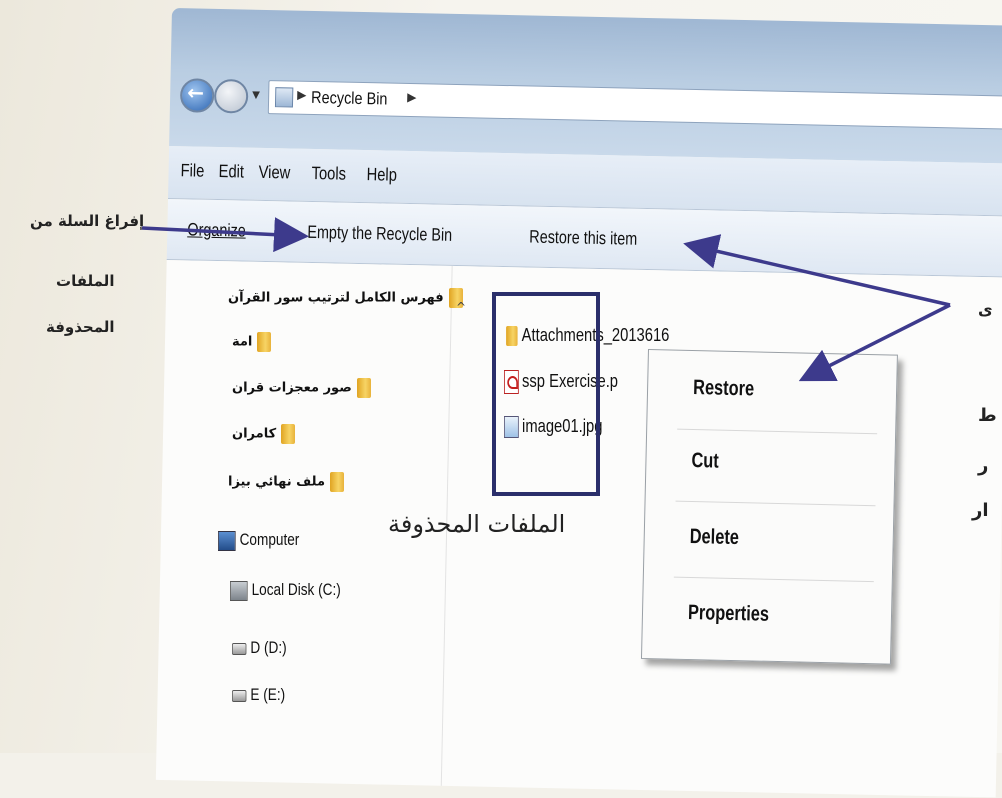 Image resolution: width=1002 pixels, height=798 pixels. Describe the element at coordinates (225, 235) in the screenshot. I see `arrow-to-empty-bin` at that location.